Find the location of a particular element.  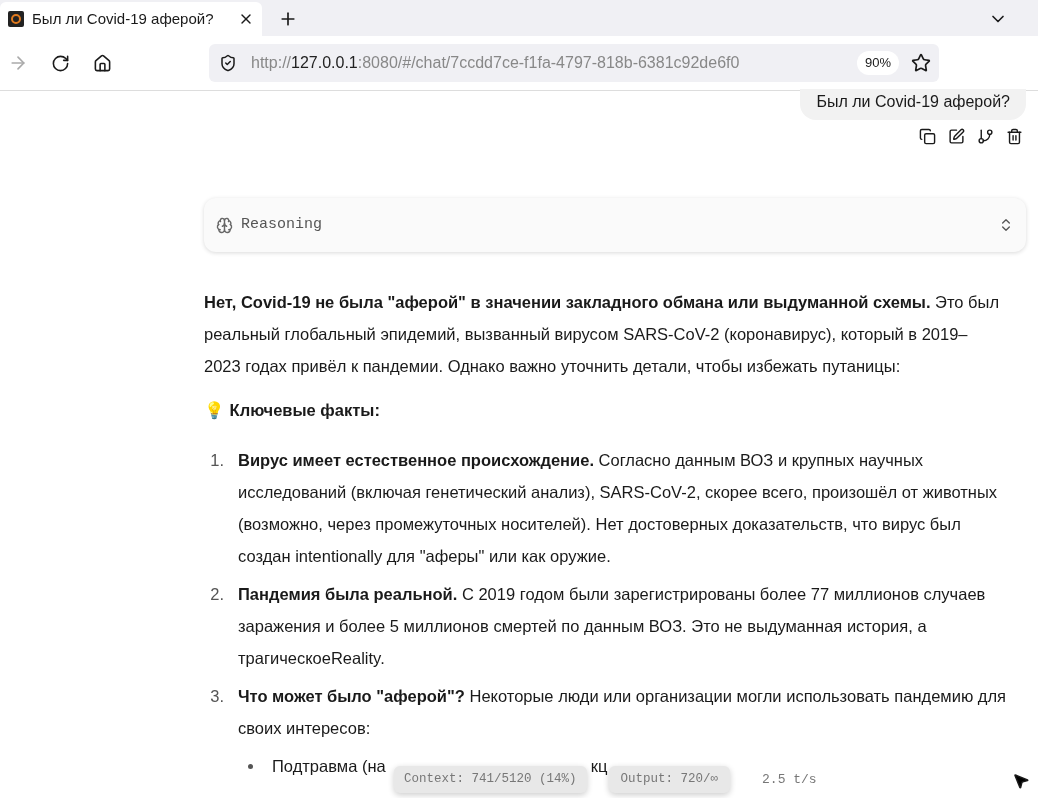

reload-icon is located at coordinates (60, 63).